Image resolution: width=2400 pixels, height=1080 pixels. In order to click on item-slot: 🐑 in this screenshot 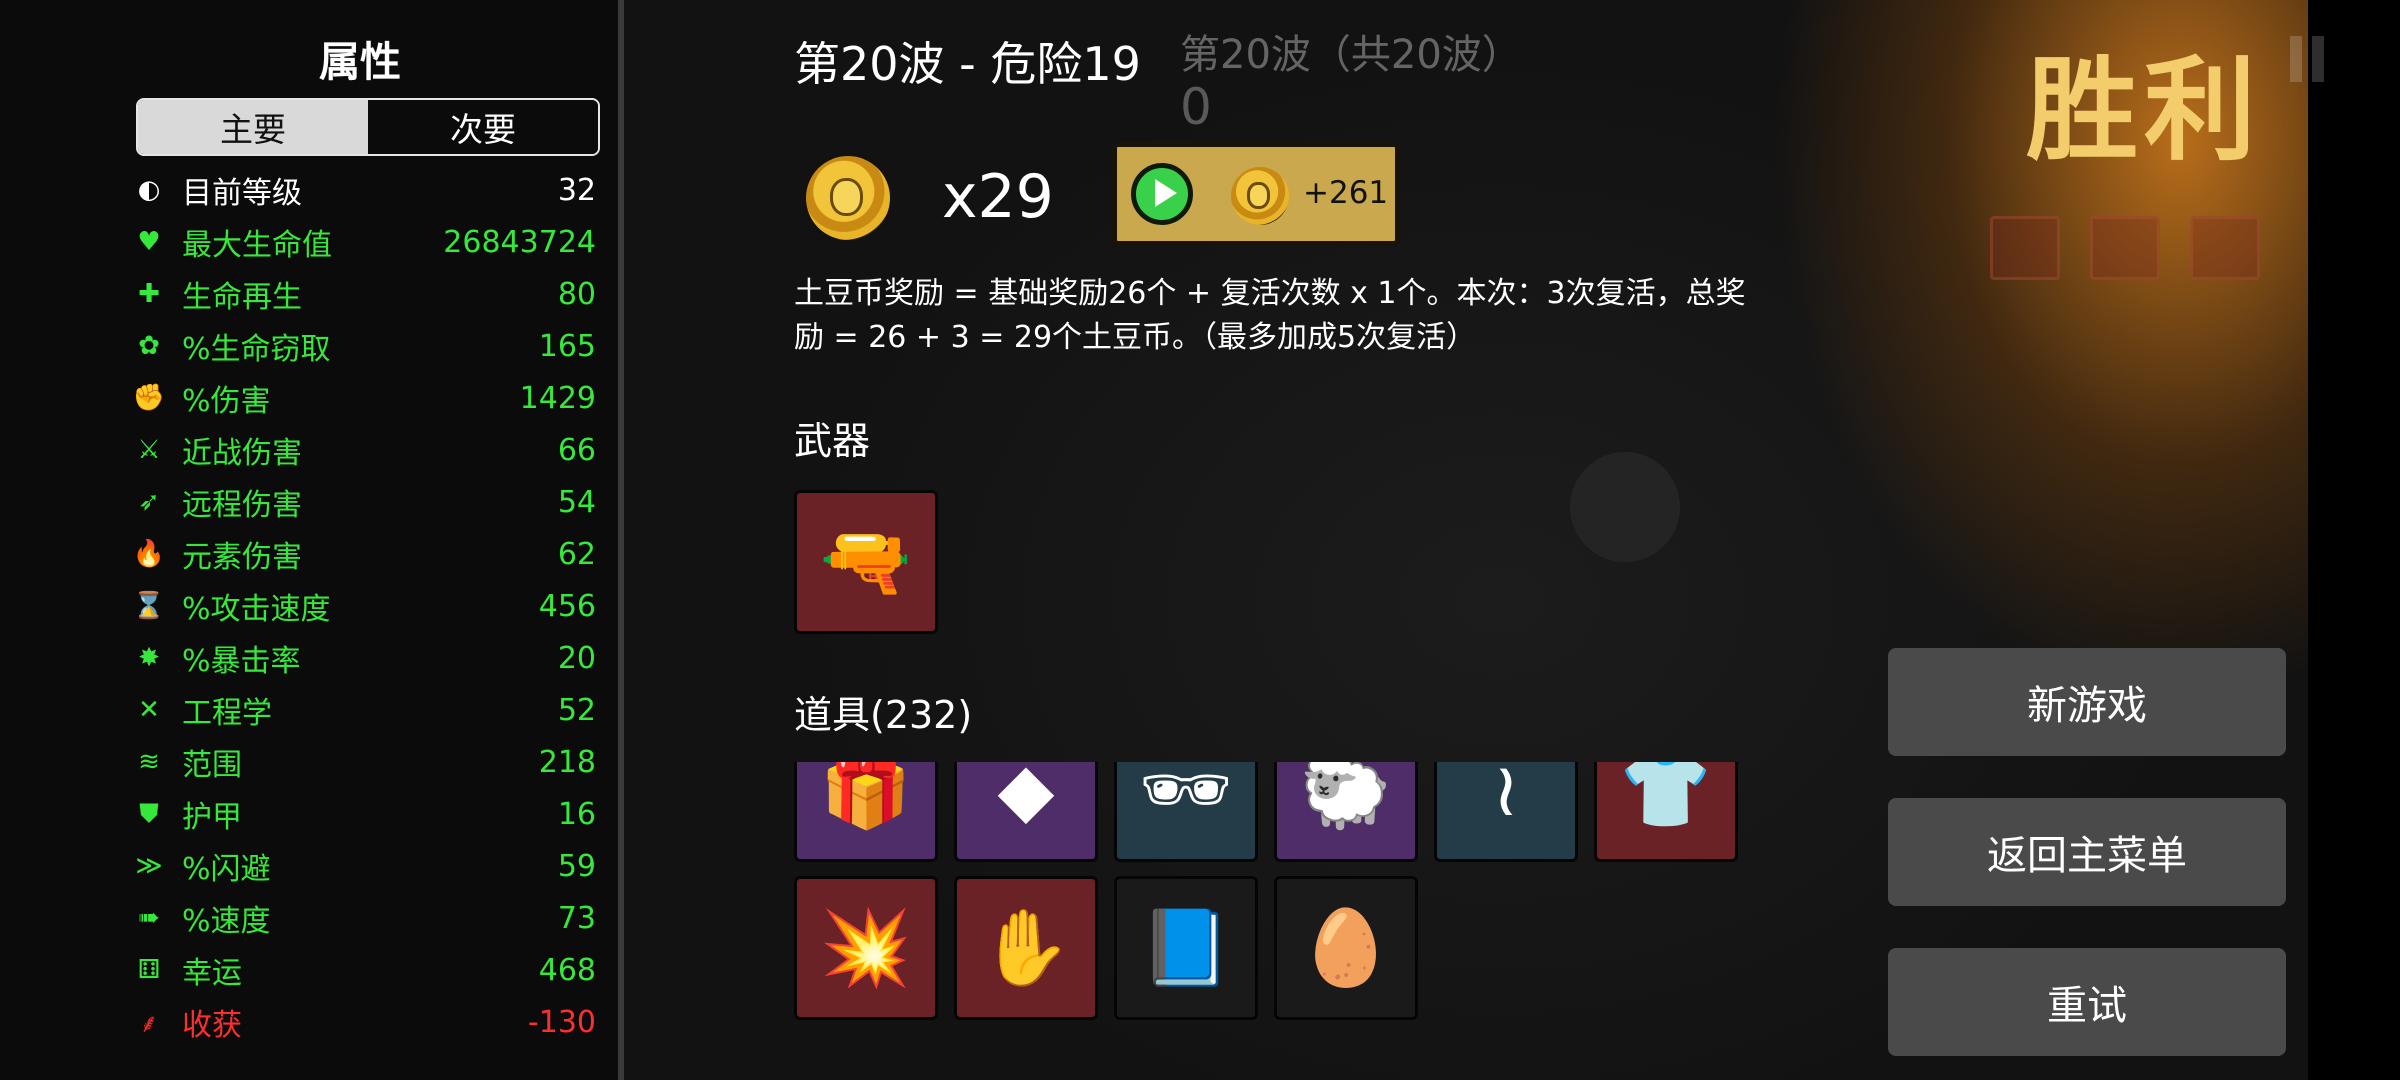, I will do `click(1346, 812)`.